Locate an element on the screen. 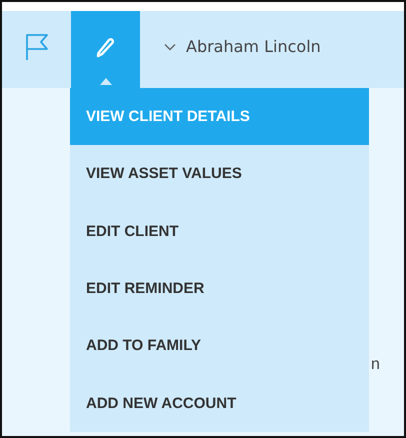 This screenshot has height=438, width=406. flag-icon is located at coordinates (36, 46).